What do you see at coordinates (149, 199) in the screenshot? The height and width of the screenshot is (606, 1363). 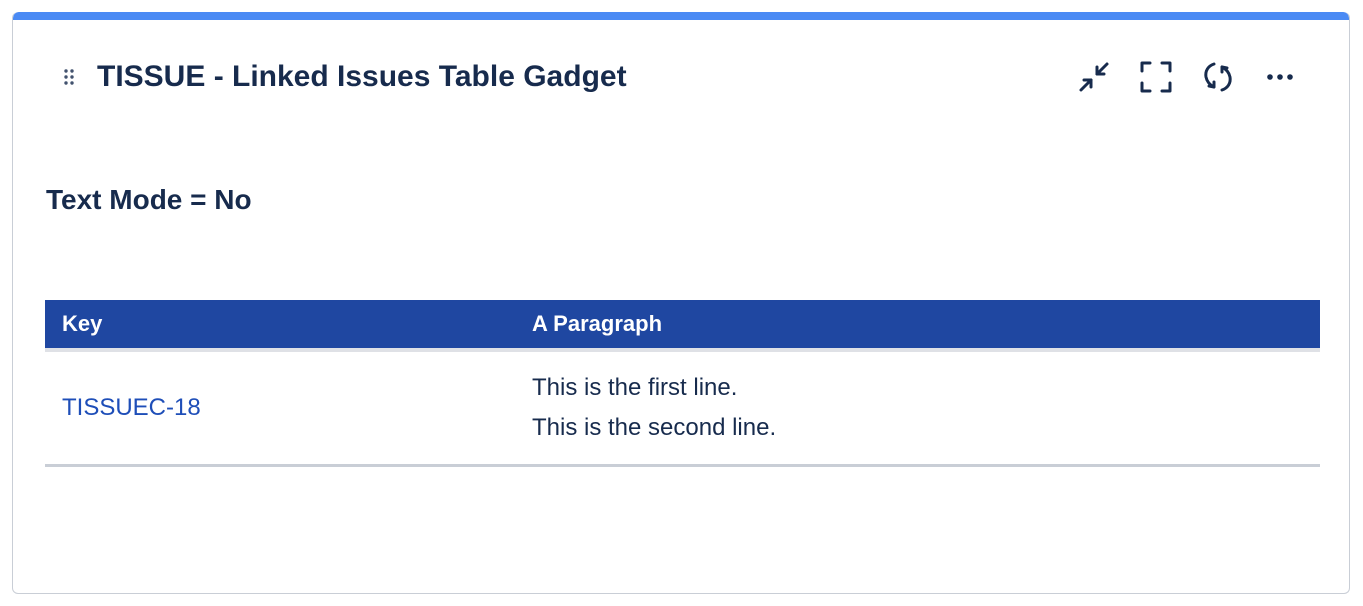 I see `text-mode-heading: Text Mode = No` at bounding box center [149, 199].